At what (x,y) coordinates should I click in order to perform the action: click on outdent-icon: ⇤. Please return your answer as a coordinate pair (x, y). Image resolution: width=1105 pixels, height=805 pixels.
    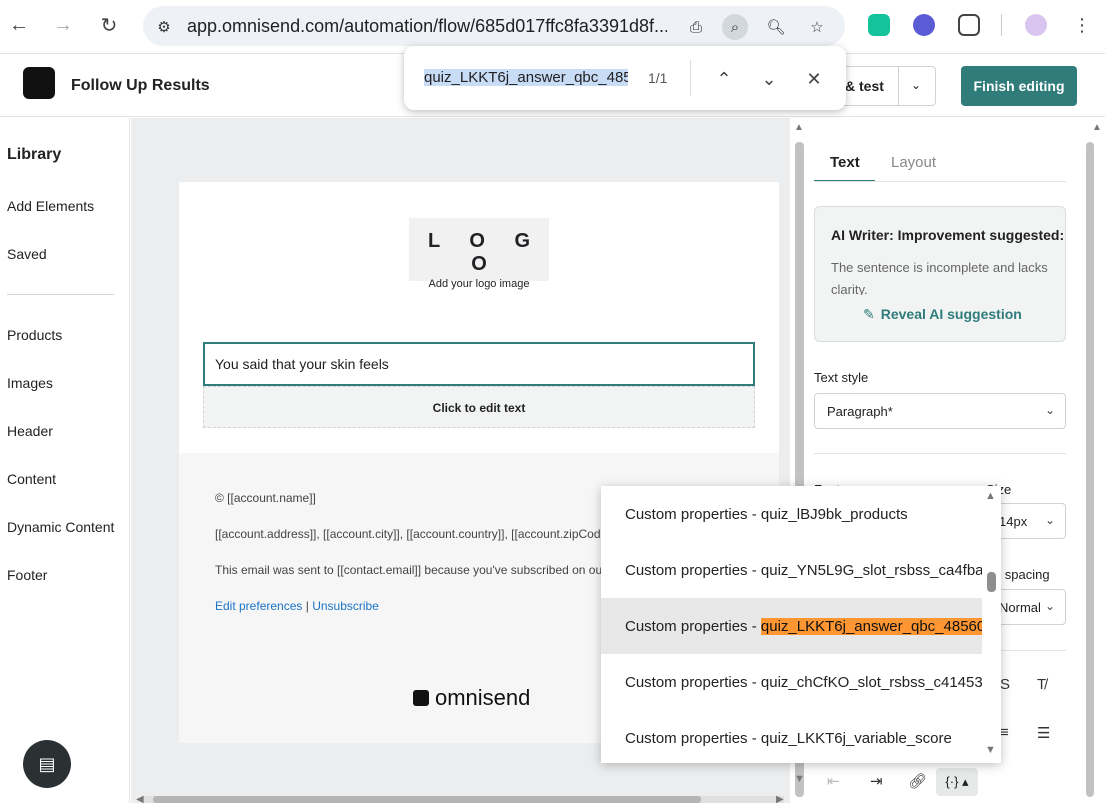
    Looking at the image, I should click on (833, 781).